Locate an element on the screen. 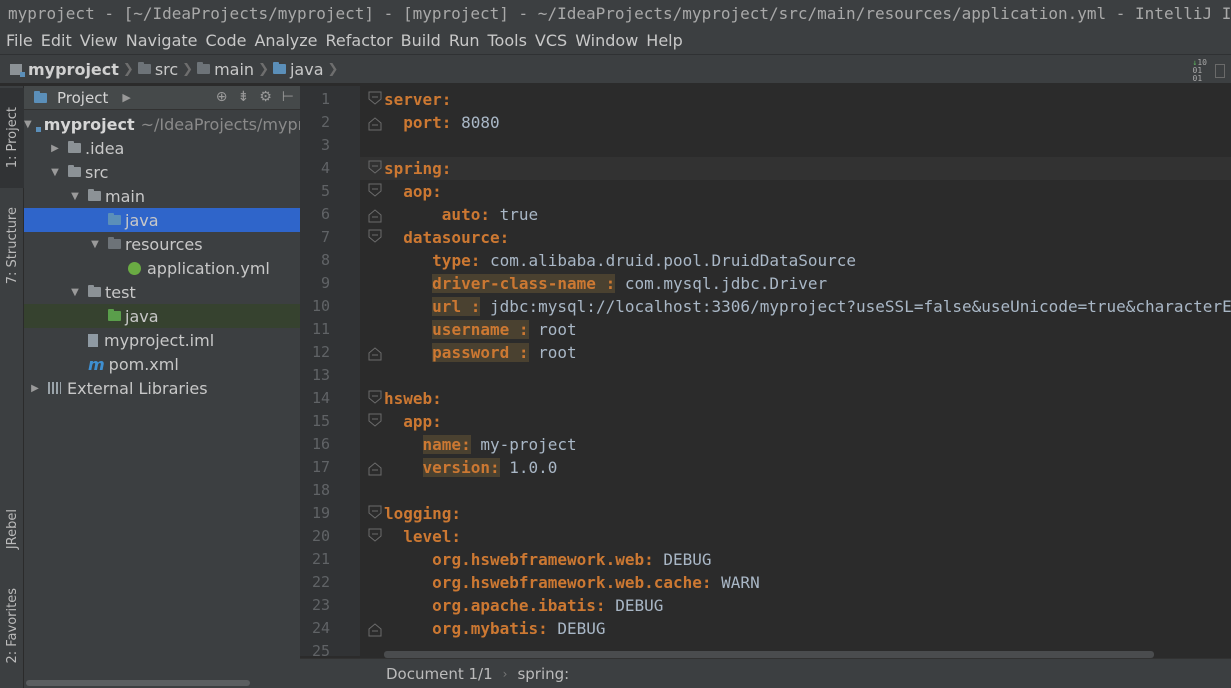  code-line: org.hswebframework.web: DEBUG is located at coordinates (547, 559).